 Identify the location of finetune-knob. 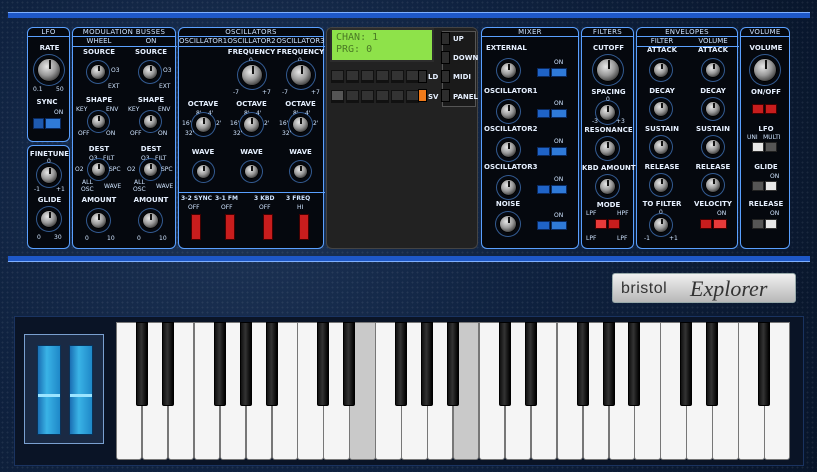
(49, 175).